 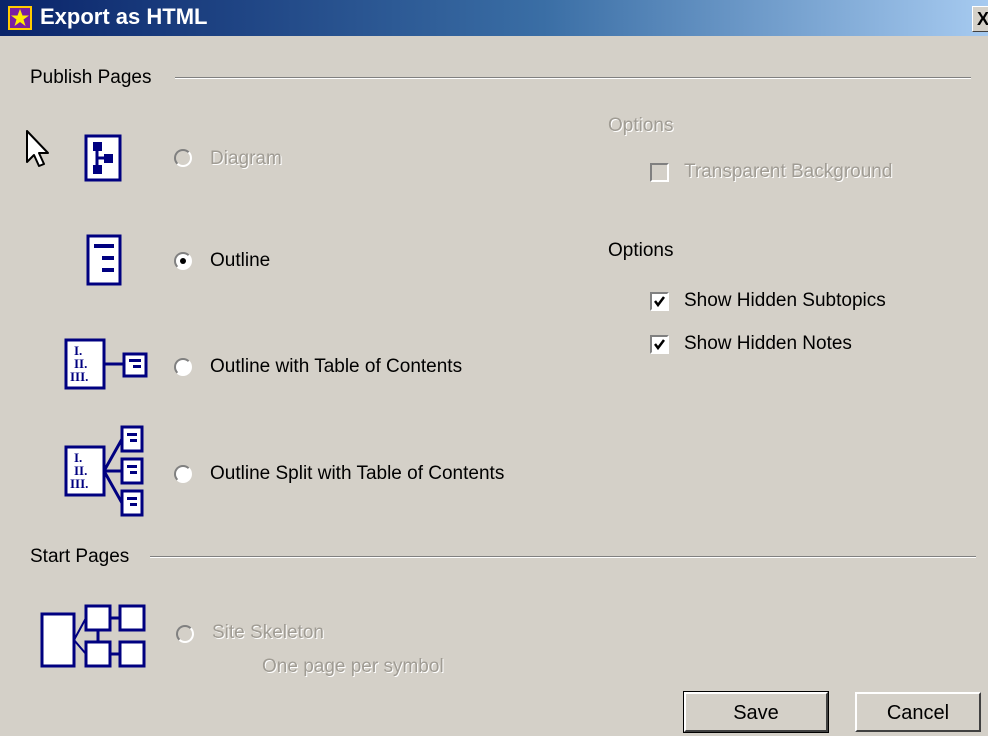 What do you see at coordinates (183, 367) in the screenshot?
I see `outline-toc-radio` at bounding box center [183, 367].